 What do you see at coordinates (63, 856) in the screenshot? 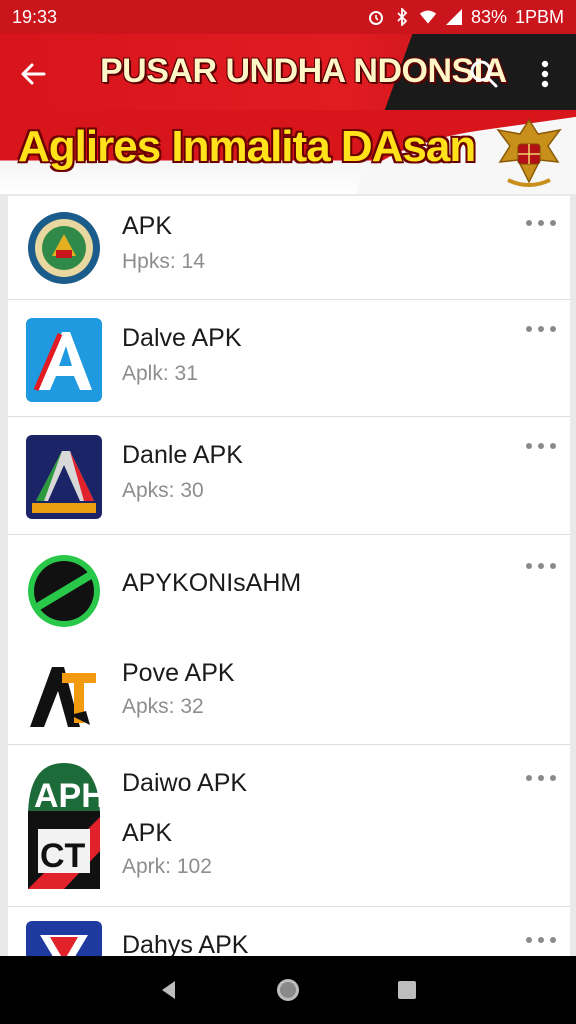
I see `svg-text: CT` at bounding box center [63, 856].